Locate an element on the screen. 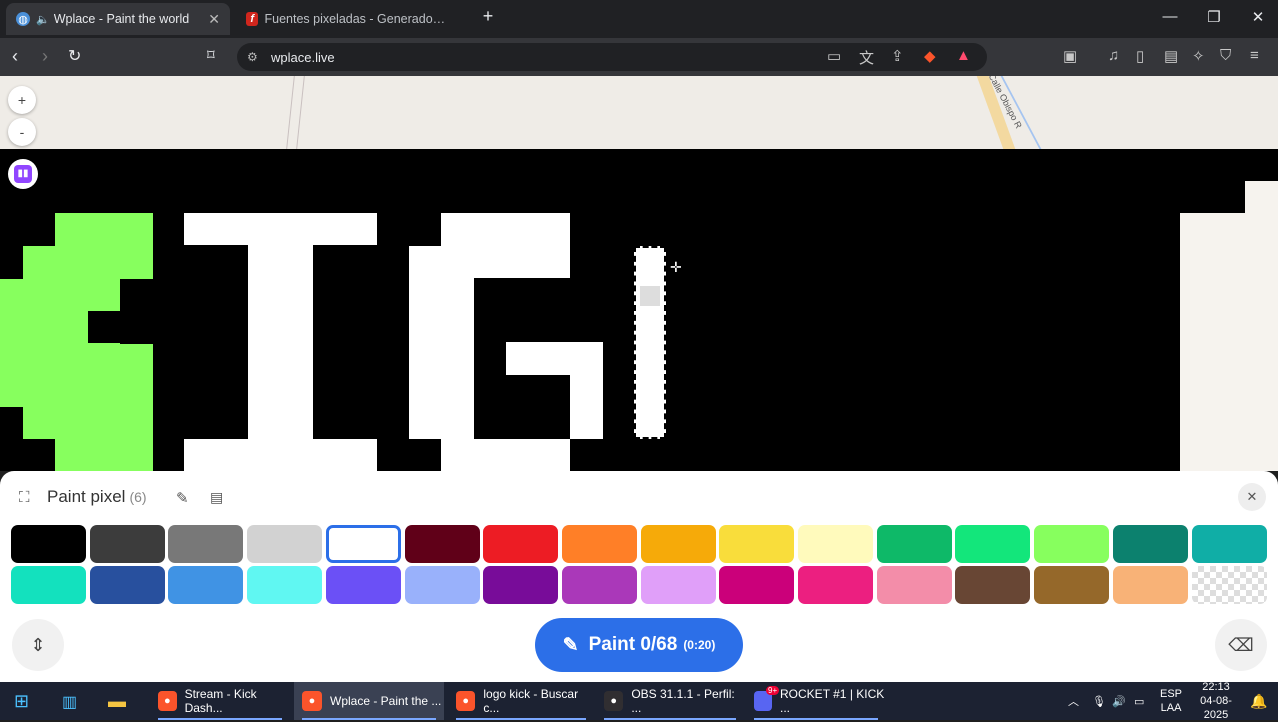 Image resolution: width=1278 pixels, height=722 pixels. sidebar-icon: ▯ is located at coordinates (1140, 56).